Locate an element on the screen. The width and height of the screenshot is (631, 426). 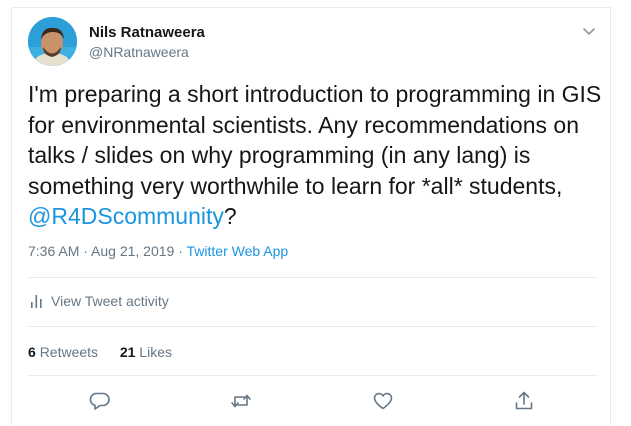
likes-label: Likes is located at coordinates (155, 352).